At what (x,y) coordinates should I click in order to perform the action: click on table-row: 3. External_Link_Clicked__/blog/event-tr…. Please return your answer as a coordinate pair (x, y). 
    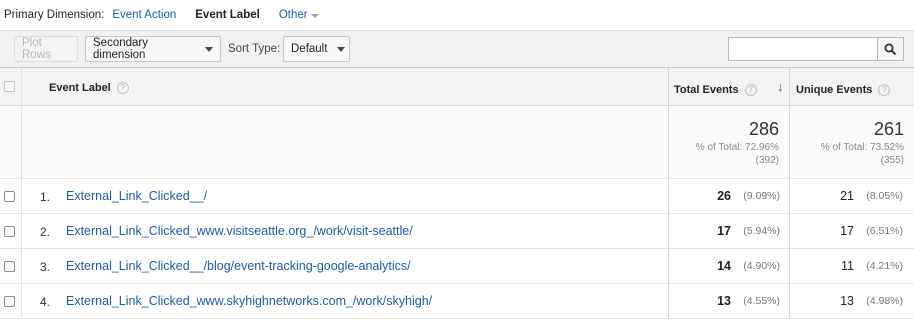
    Looking at the image, I should click on (457, 266).